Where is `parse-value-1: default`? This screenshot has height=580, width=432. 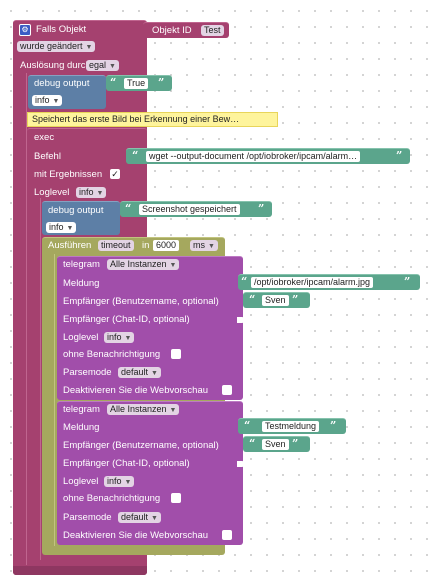 parse-value-1: default is located at coordinates (135, 372).